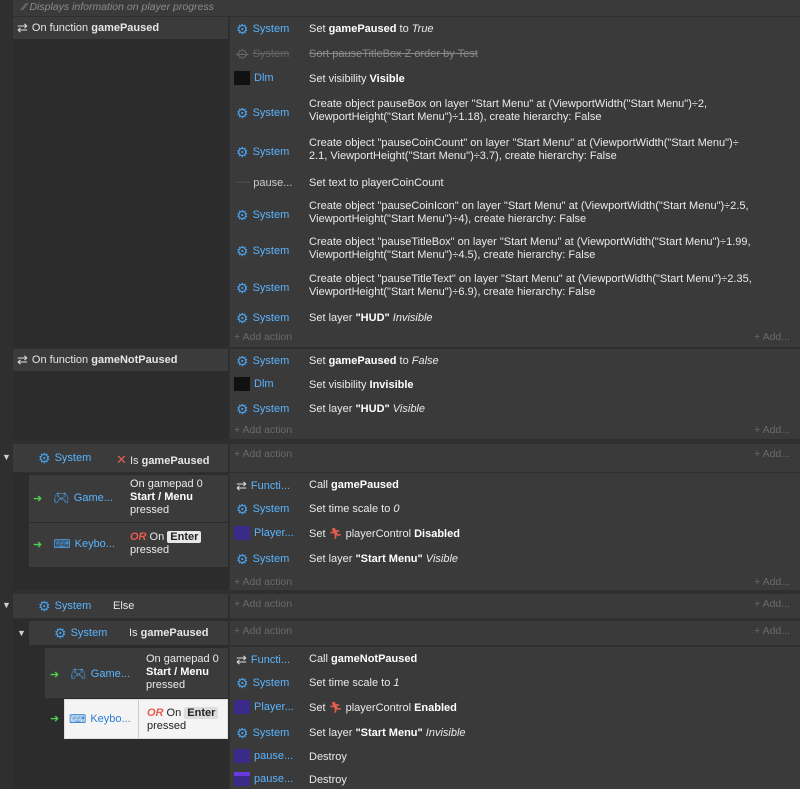 The image size is (800, 789). Describe the element at coordinates (515, 409) in the screenshot. I see `action-row: ⚙ System Set layer "HUD" Visible` at that location.